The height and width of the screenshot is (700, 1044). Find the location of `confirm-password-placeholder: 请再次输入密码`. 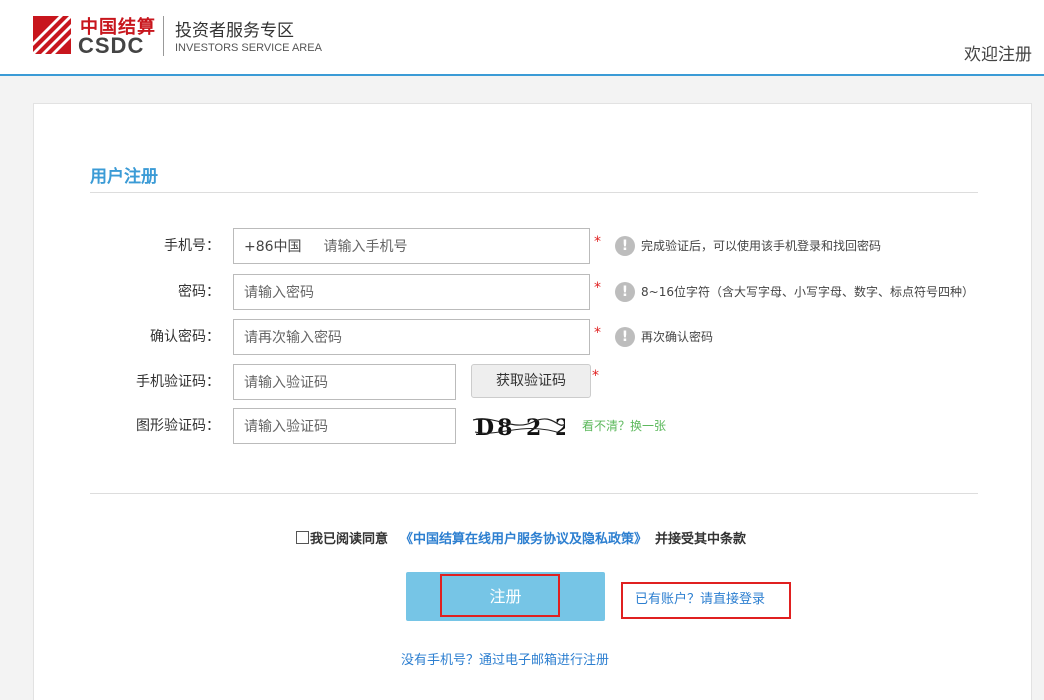

confirm-password-placeholder: 请再次输入密码 is located at coordinates (293, 338).